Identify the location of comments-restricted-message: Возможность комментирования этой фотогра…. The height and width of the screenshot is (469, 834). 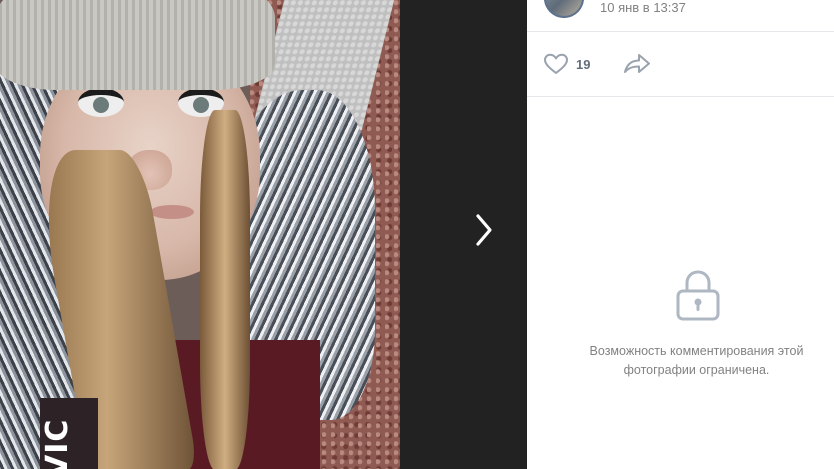
(696, 360).